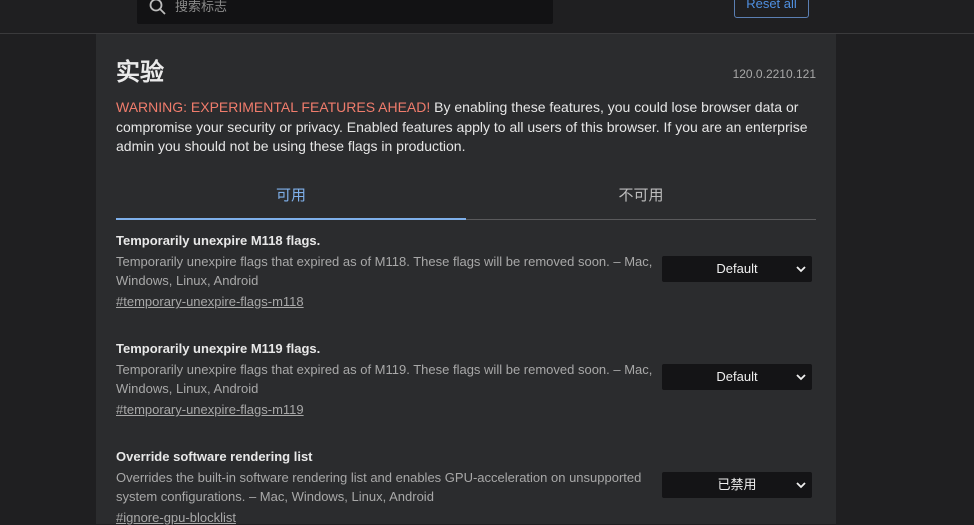 The image size is (974, 525). What do you see at coordinates (291, 201) in the screenshot?
I see `tab-available: 可用` at bounding box center [291, 201].